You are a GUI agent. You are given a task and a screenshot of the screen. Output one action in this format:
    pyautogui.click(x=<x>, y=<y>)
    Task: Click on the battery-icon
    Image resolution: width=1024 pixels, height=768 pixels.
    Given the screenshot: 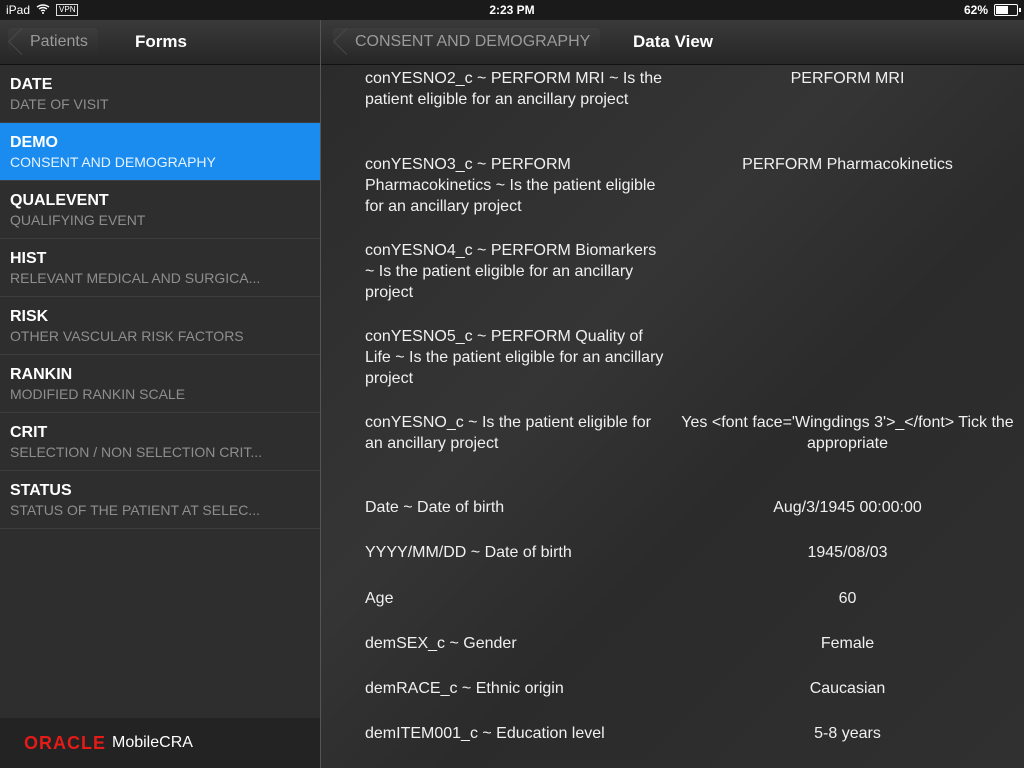 What is the action you would take?
    pyautogui.click(x=1007, y=10)
    